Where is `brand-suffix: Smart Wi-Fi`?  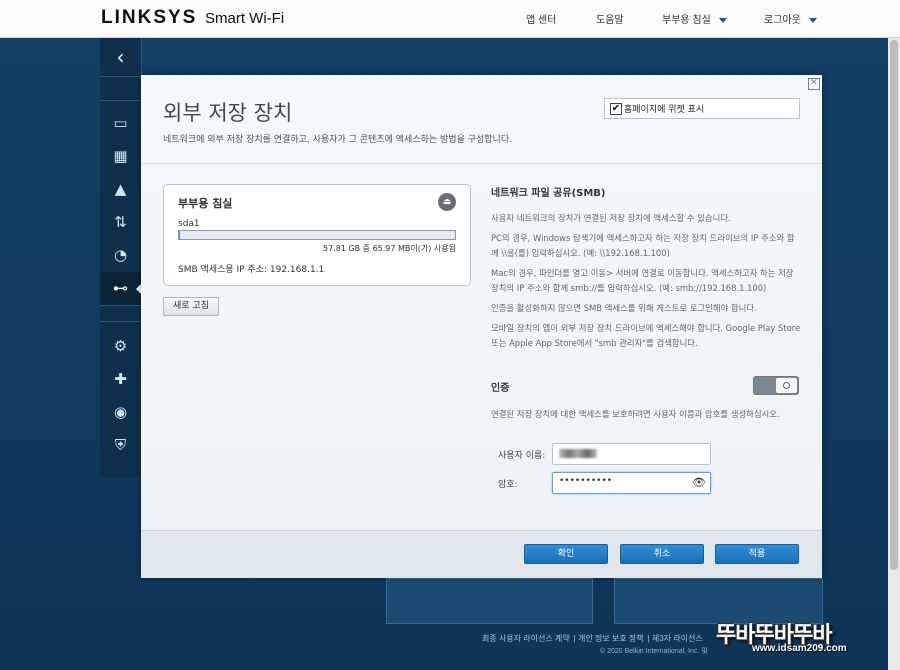
brand-suffix: Smart Wi-Fi is located at coordinates (245, 18).